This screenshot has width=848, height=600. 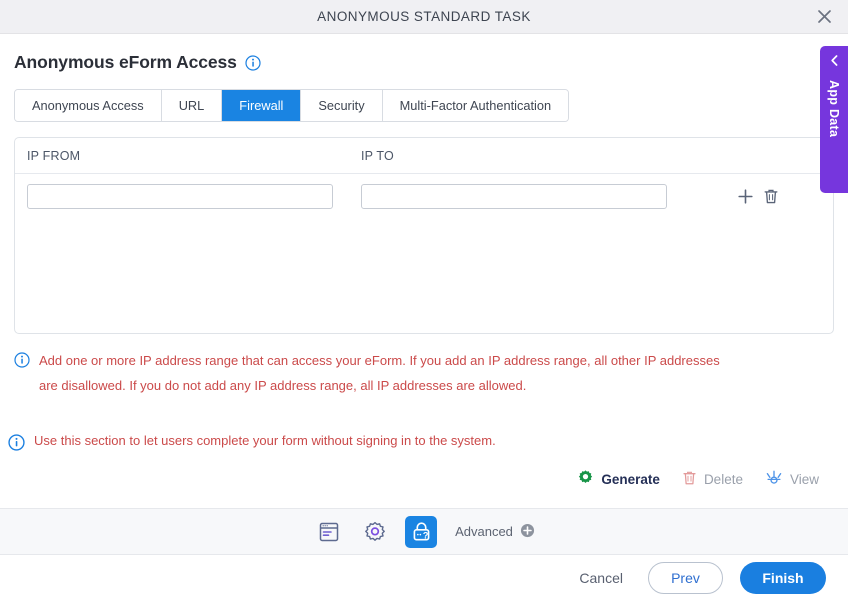 I want to click on delete-row-icon, so click(x=771, y=196).